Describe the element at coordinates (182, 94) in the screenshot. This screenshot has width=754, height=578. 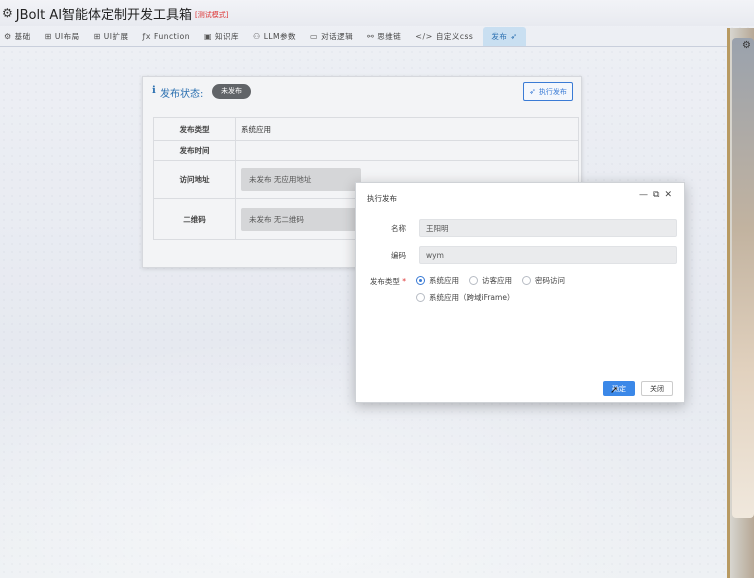
I see `publish-status-label: 发布状态:` at that location.